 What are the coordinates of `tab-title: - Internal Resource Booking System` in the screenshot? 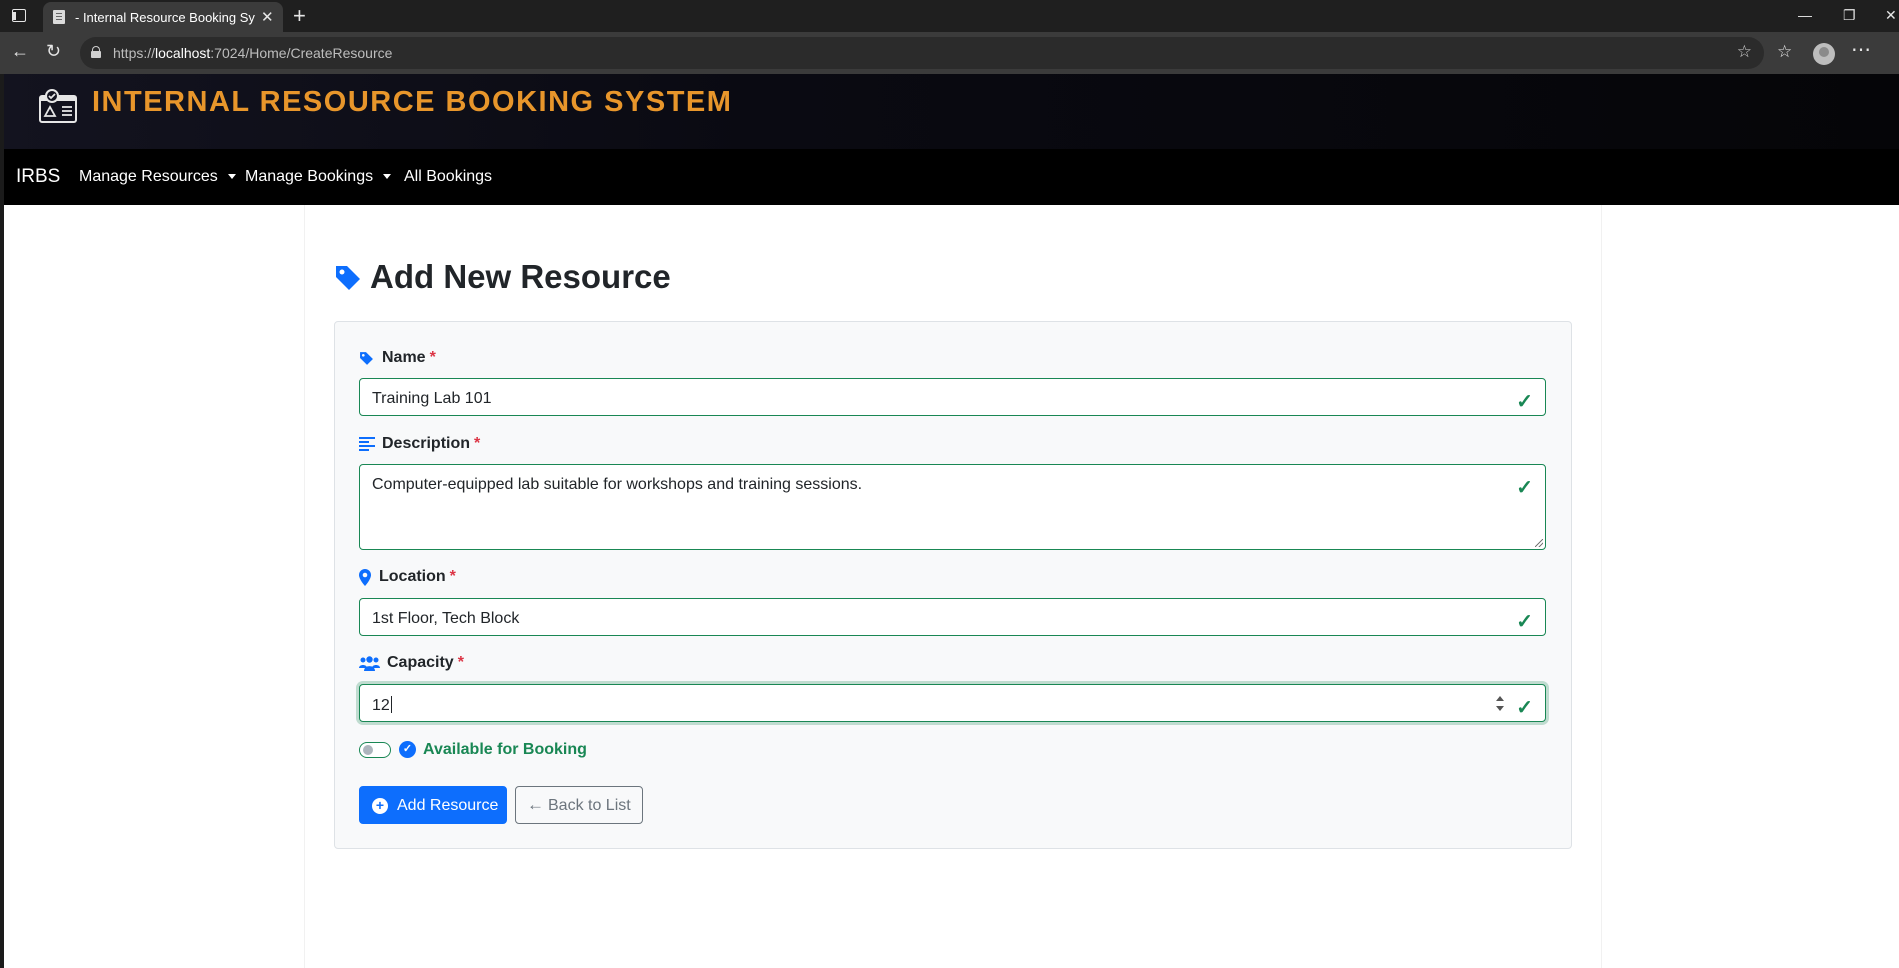 It's located at (165, 17).